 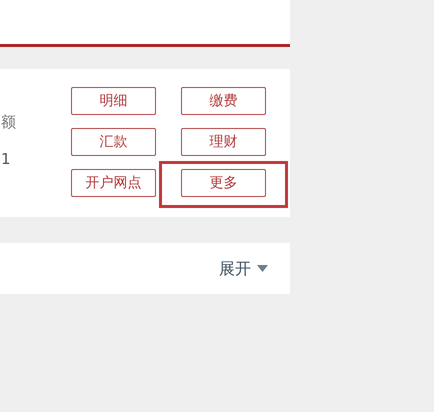 What do you see at coordinates (223, 183) in the screenshot?
I see `action-button: 更多` at bounding box center [223, 183].